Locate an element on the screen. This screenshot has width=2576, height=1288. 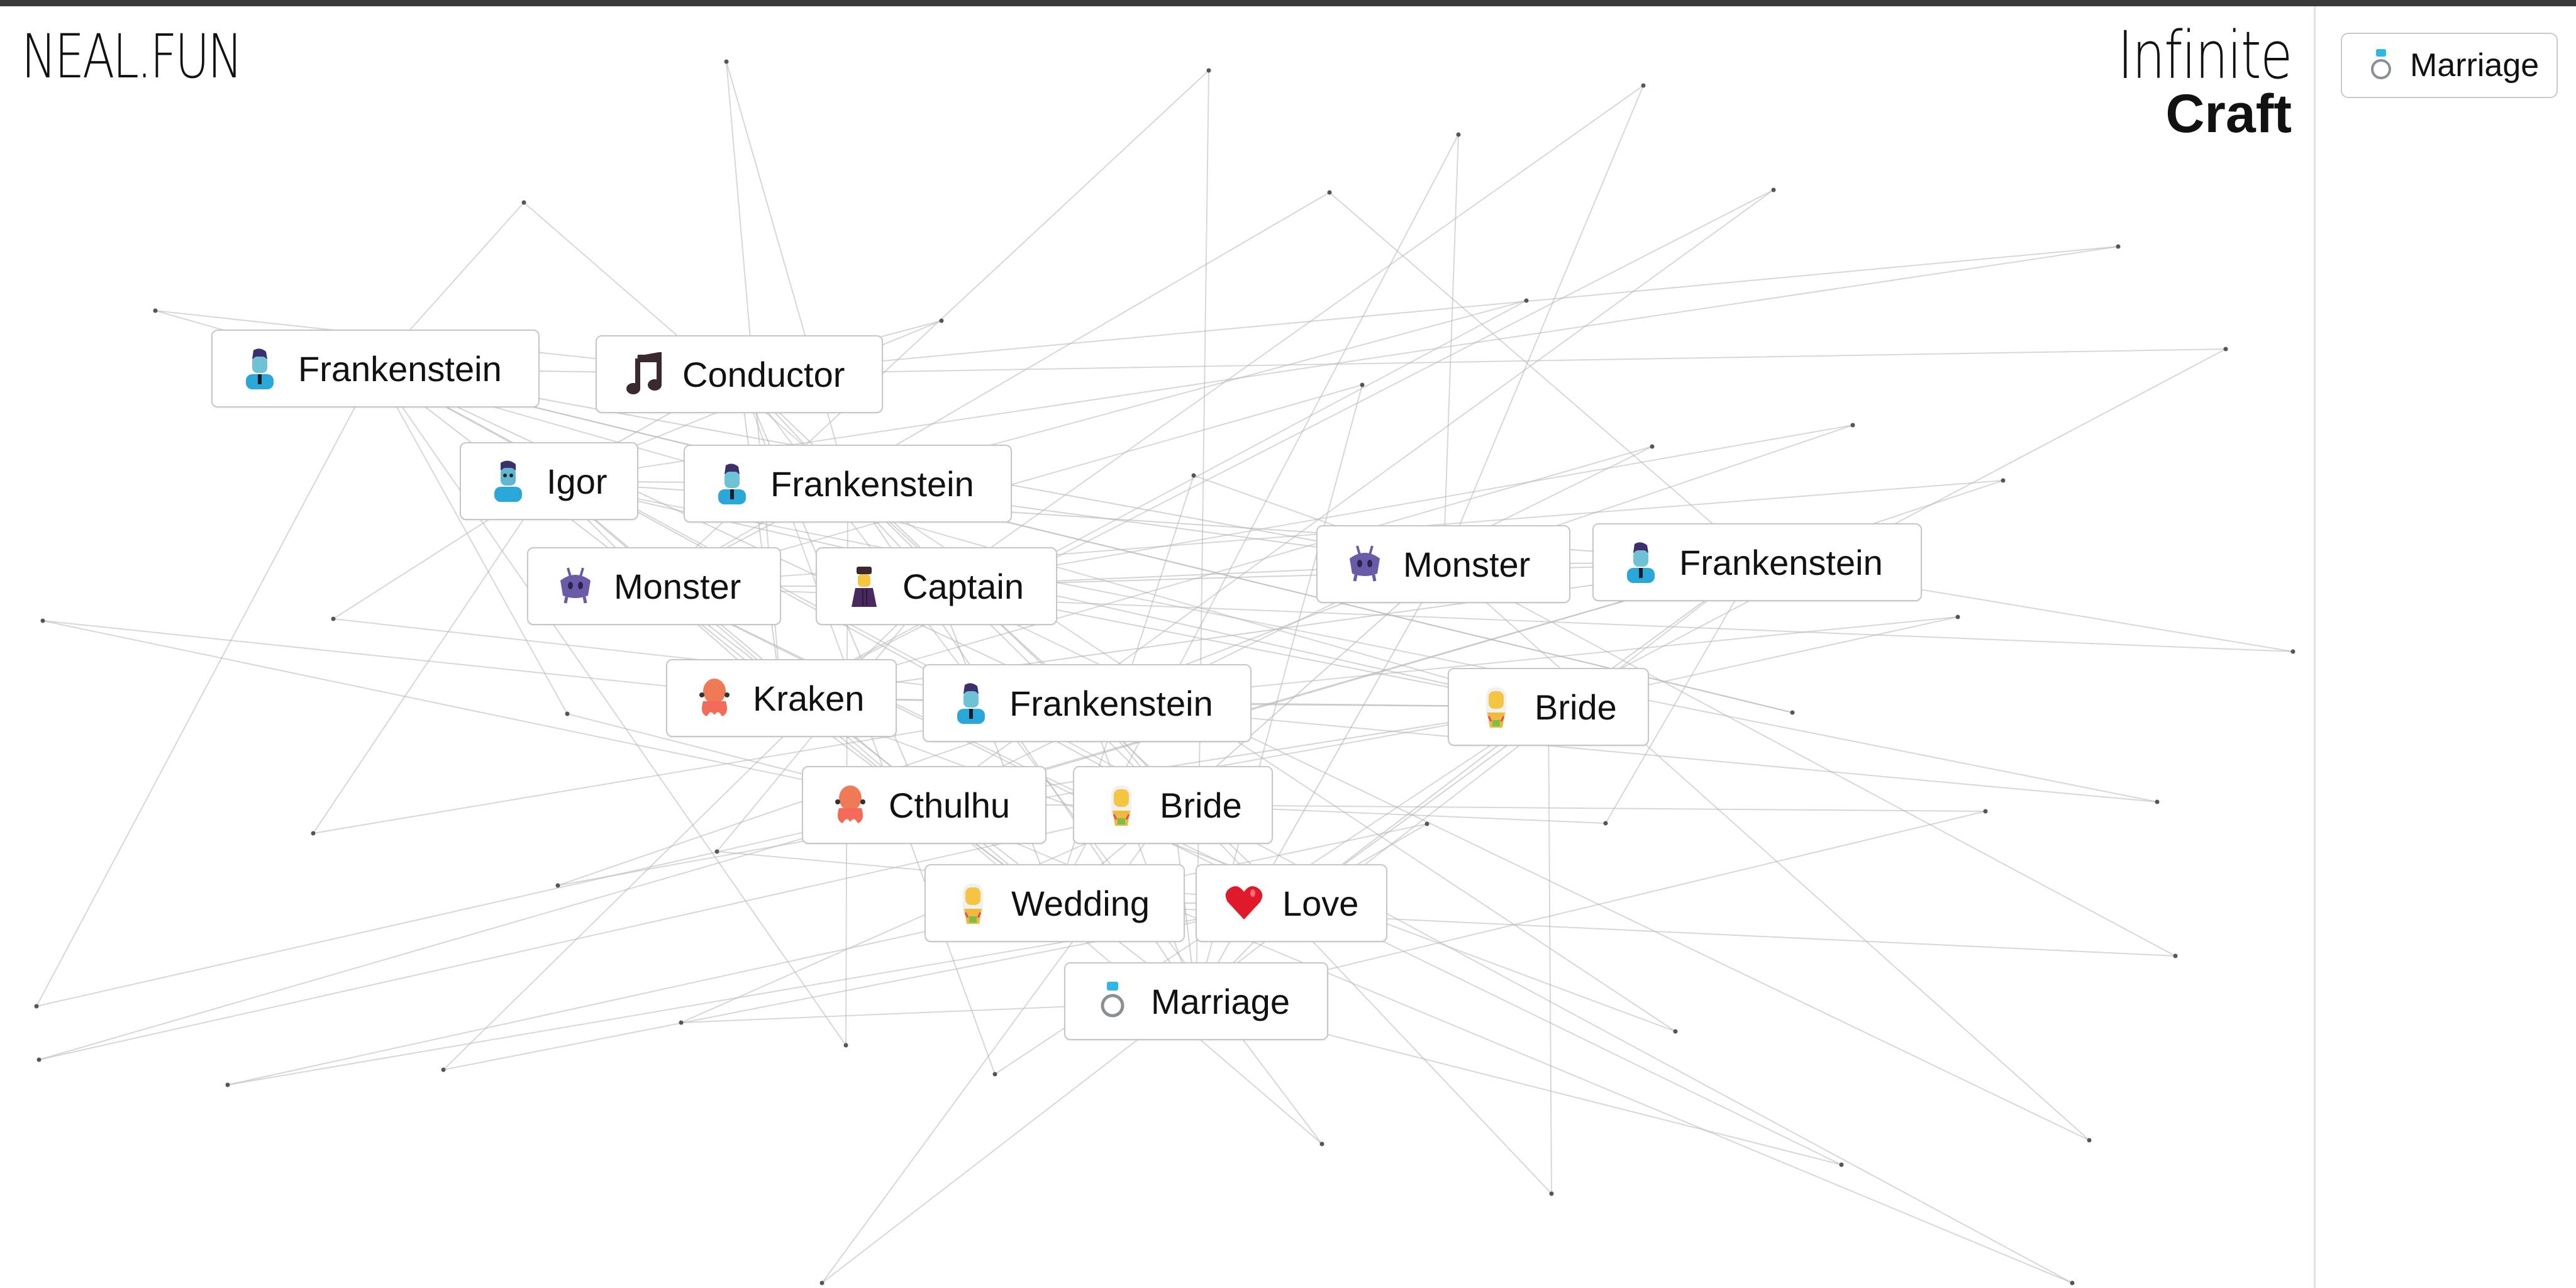
element-label: Marriage is located at coordinates (1220, 1001).